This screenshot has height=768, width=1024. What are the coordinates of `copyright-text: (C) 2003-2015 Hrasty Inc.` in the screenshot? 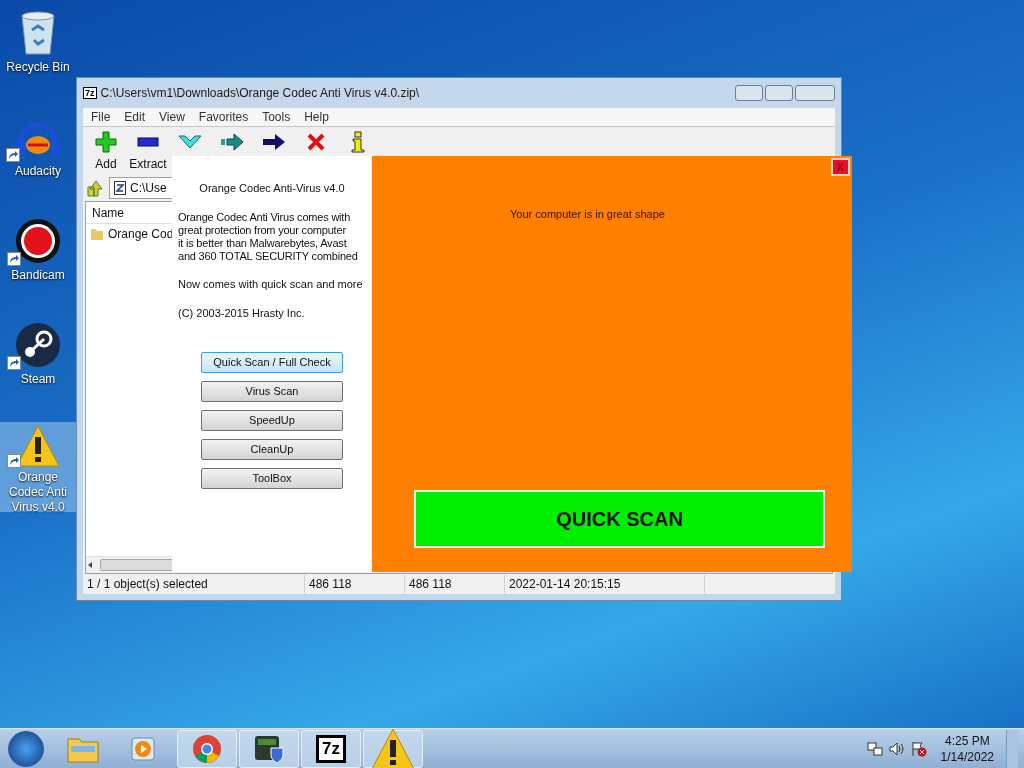 It's located at (242, 313).